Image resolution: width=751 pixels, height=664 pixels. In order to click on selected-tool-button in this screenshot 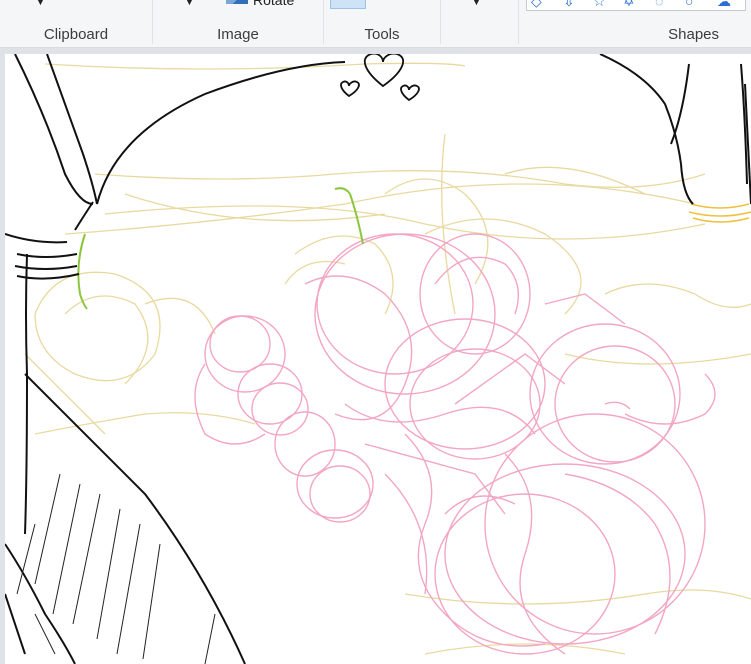, I will do `click(348, 4)`.